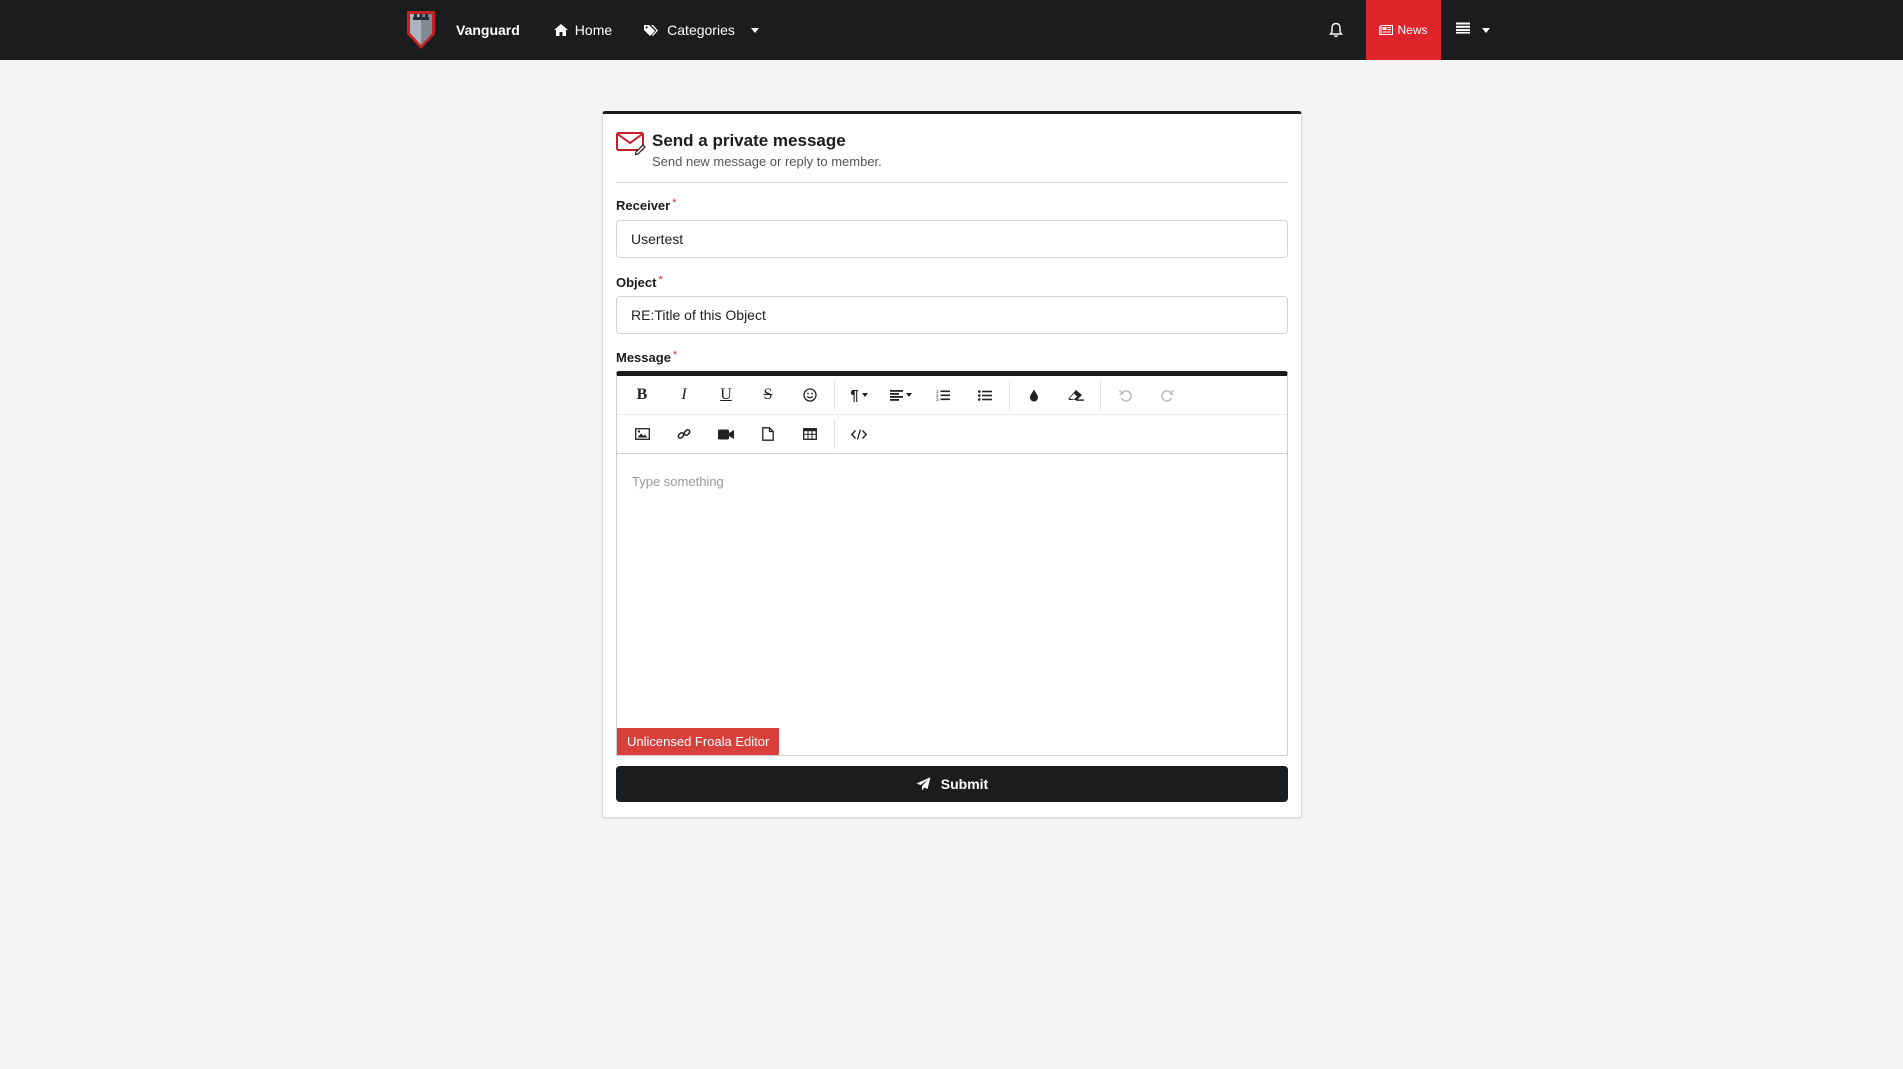 This screenshot has width=1903, height=1069. Describe the element at coordinates (768, 434) in the screenshot. I see `insert-file-icon` at that location.